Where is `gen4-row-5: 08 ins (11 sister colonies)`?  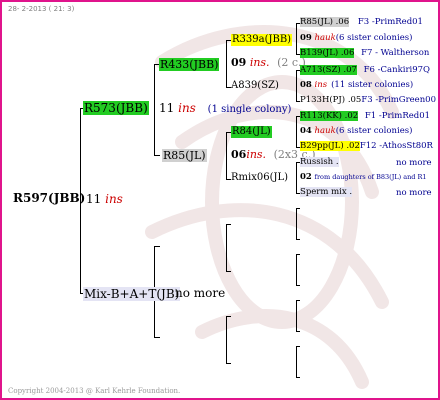
gen4-row-5: 08 ins (11 sister colonies) is located at coordinates (357, 85).